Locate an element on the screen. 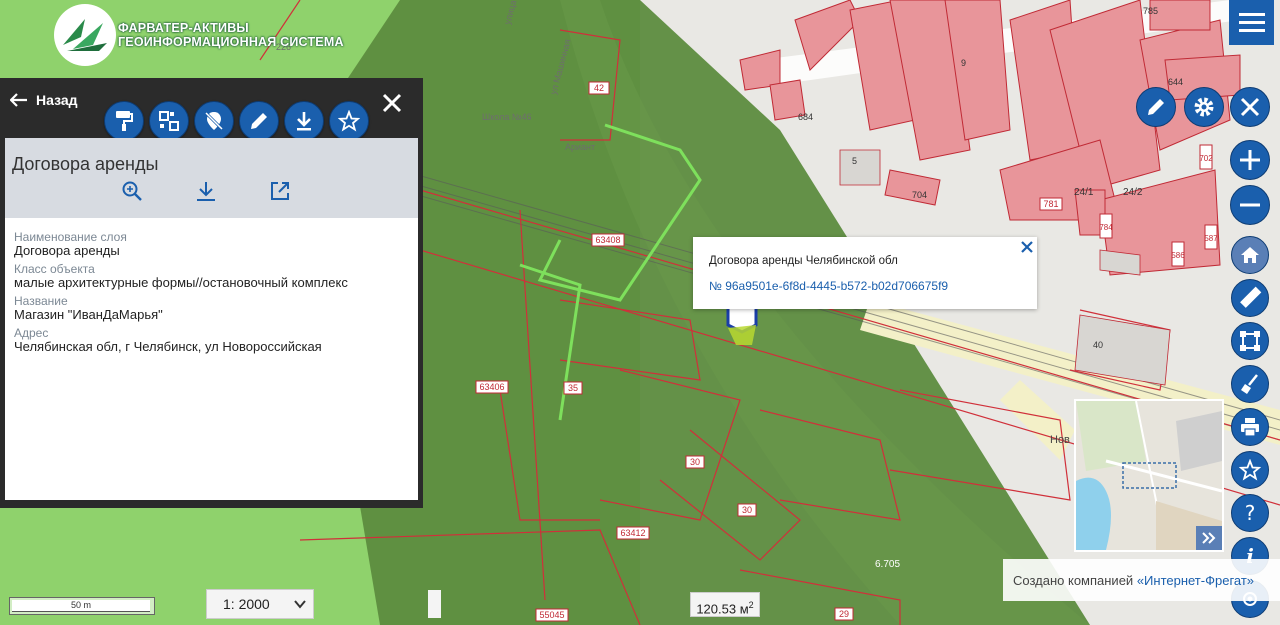  question-icon: ? is located at coordinates (1250, 513).